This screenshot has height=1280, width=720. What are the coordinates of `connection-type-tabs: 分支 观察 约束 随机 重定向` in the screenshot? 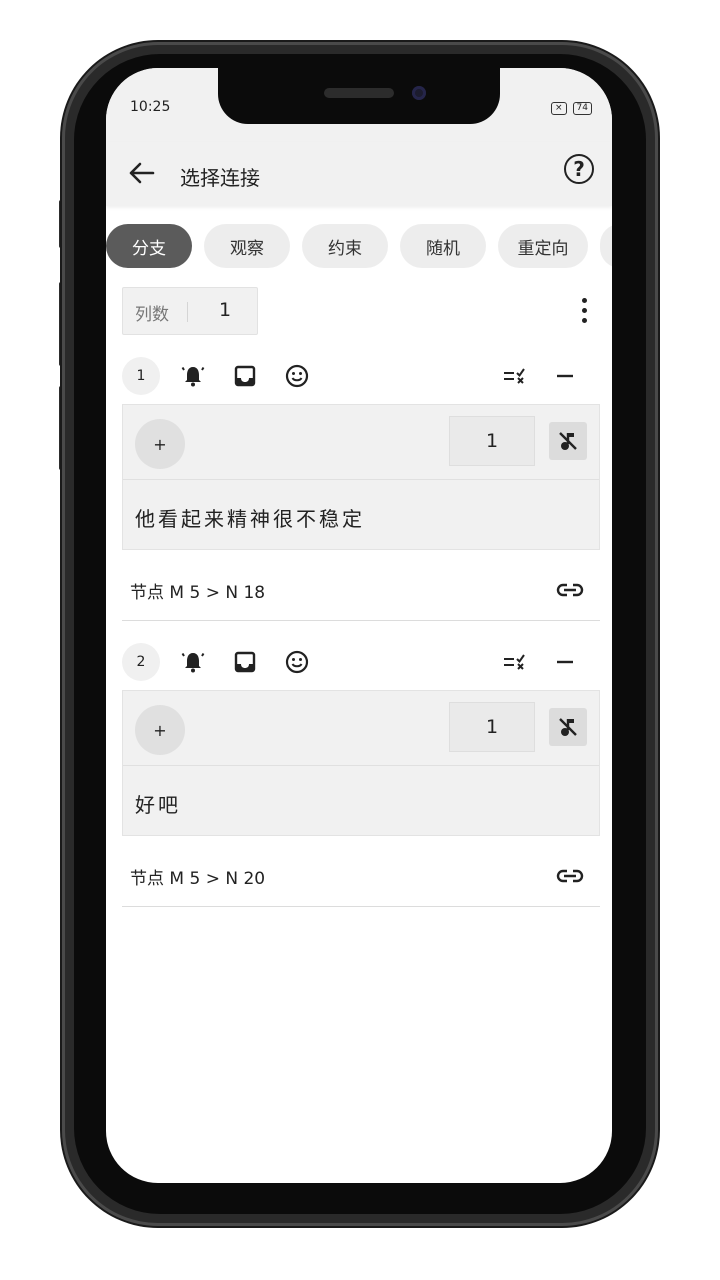 It's located at (359, 246).